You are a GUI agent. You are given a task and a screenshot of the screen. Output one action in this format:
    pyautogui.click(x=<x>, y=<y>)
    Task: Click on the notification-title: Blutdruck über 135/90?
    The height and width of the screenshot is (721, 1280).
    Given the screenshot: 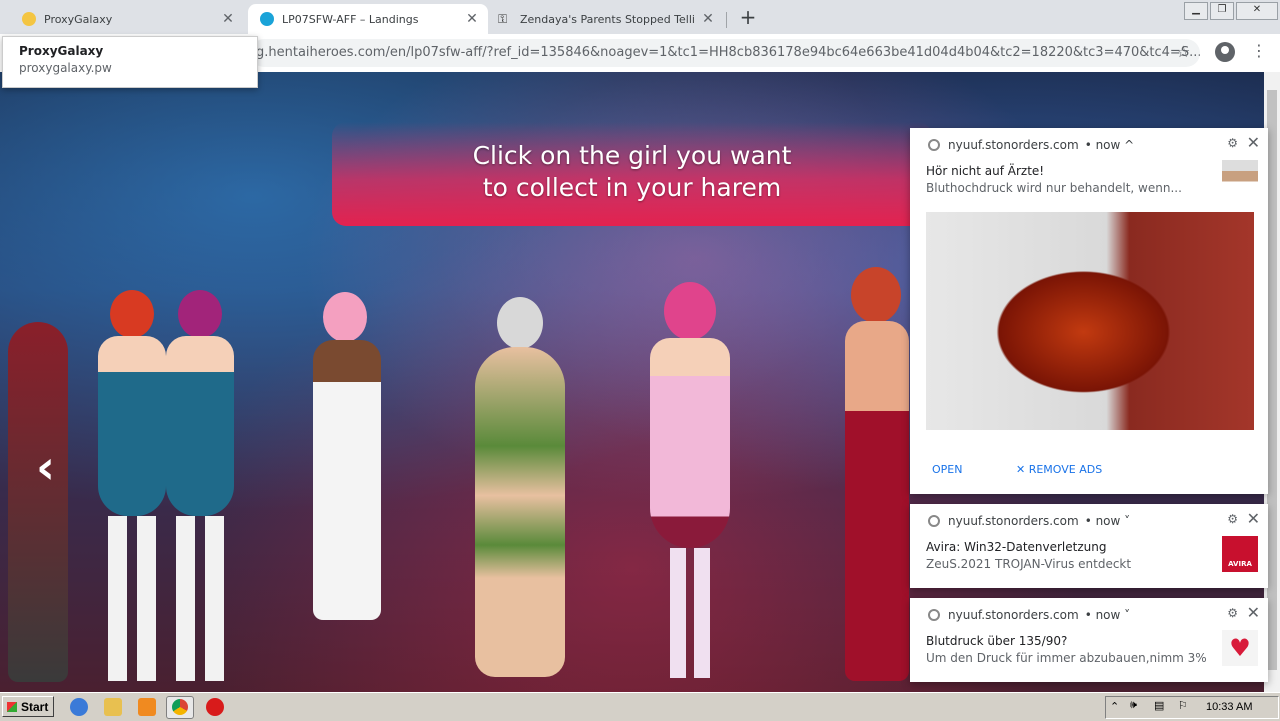 What is the action you would take?
    pyautogui.click(x=997, y=641)
    